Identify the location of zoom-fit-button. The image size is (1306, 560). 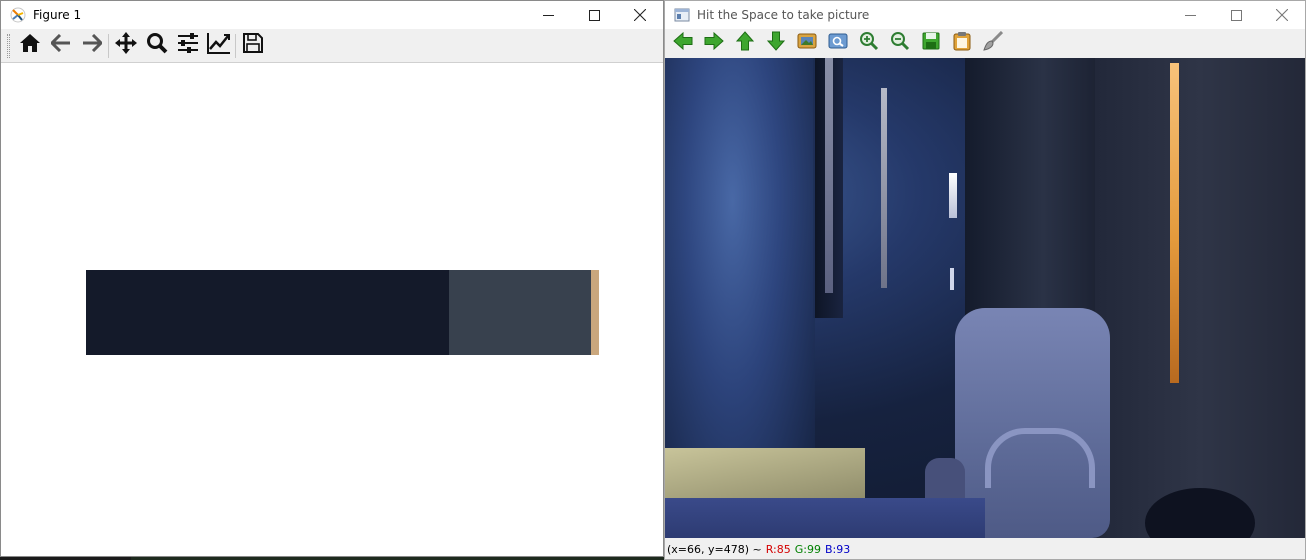
(837, 44).